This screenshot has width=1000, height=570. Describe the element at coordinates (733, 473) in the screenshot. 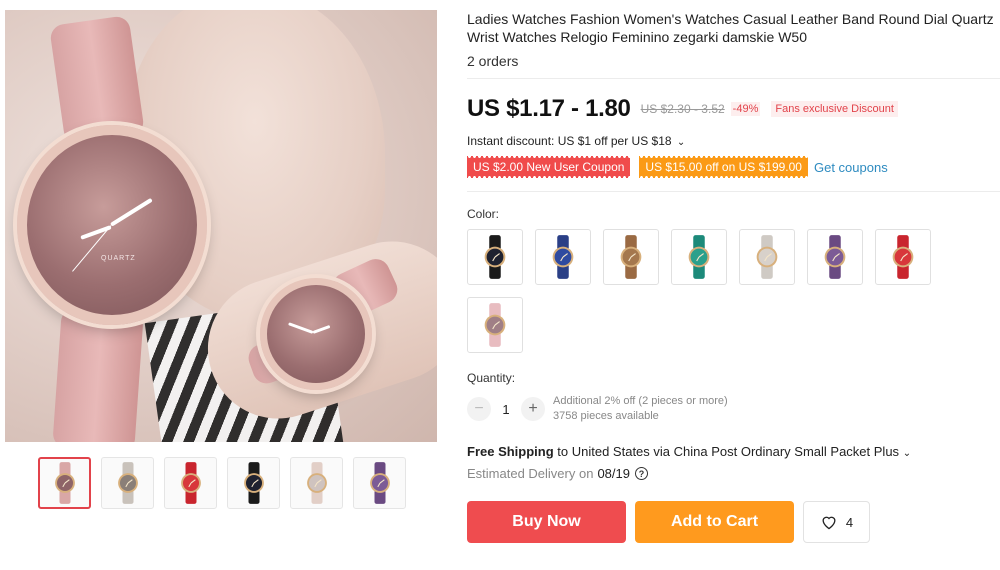

I see `estimated-delivery: Estimated Delivery on 08/19 ?` at that location.